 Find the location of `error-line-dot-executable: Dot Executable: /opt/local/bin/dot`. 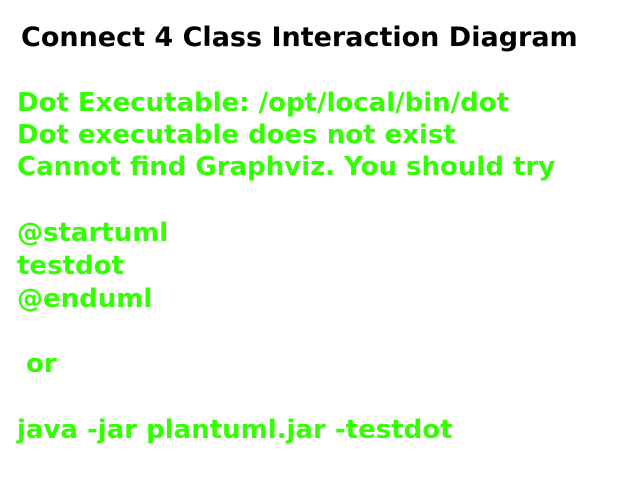

error-line-dot-executable: Dot Executable: /opt/local/bin/dot is located at coordinates (263, 103).